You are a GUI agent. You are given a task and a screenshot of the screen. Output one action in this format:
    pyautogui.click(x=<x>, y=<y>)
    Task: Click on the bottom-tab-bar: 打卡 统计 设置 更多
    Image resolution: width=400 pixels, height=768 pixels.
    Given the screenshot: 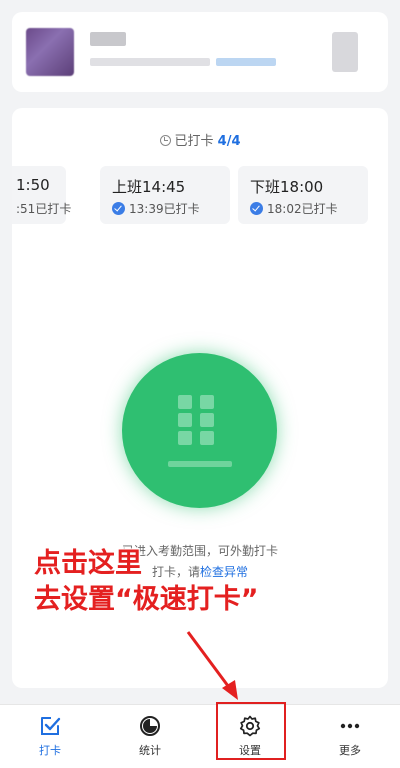 What is the action you would take?
    pyautogui.click(x=200, y=736)
    